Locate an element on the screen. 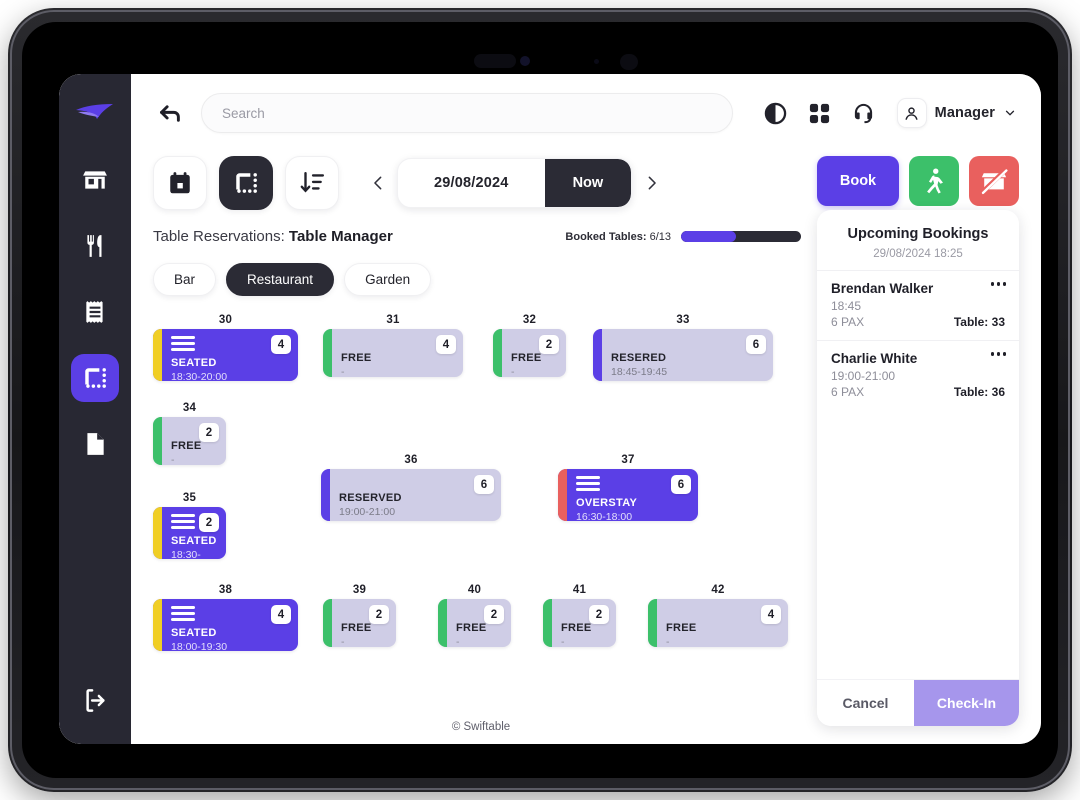 This screenshot has height=800, width=1080. now-button: Now is located at coordinates (588, 183).